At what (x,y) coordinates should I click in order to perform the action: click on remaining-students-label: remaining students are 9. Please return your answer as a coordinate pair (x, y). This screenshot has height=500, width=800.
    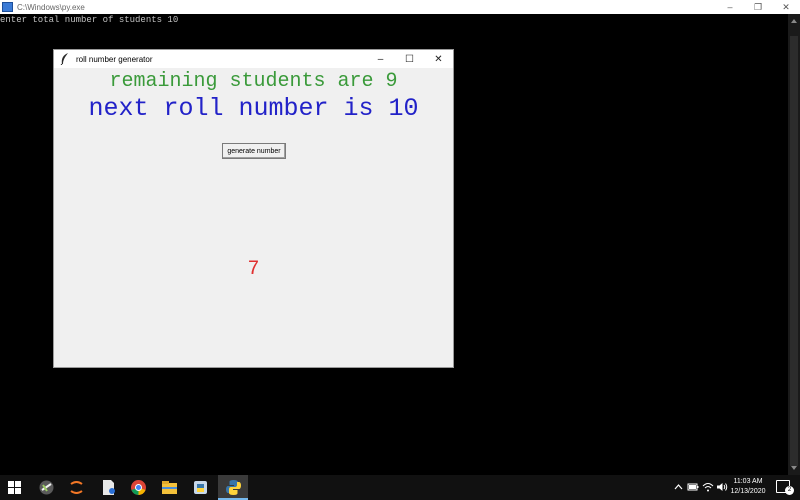
    Looking at the image, I should click on (253, 81).